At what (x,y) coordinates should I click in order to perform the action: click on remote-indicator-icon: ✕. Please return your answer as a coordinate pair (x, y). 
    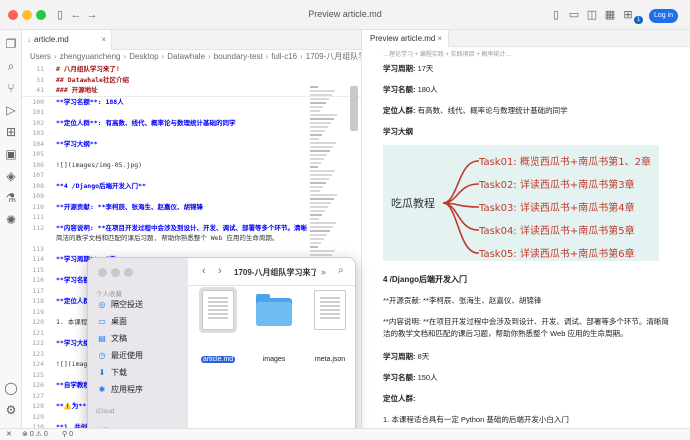
    Looking at the image, I should click on (9, 434).